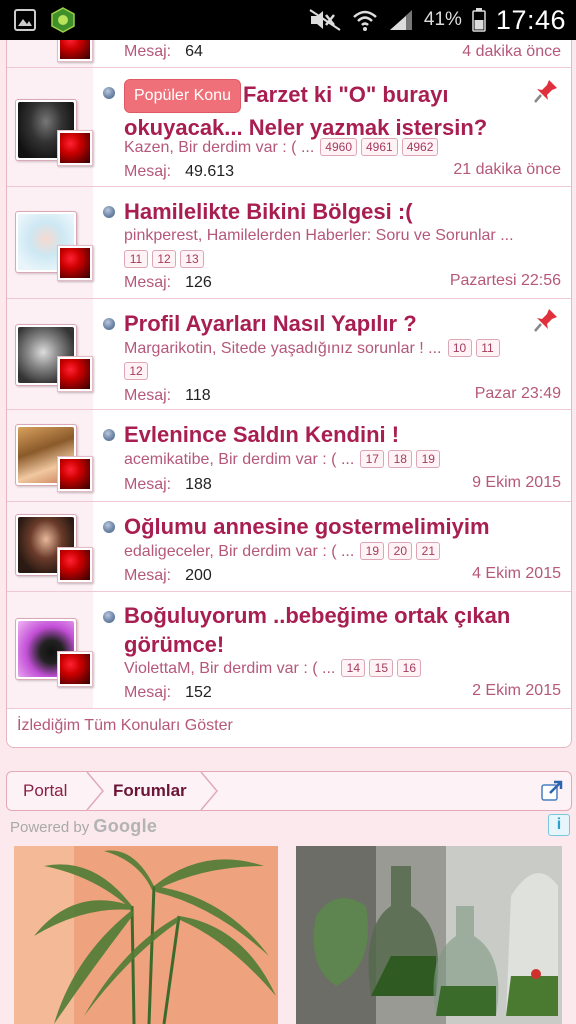  I want to click on last-post-time: Pazartesi 22:56, so click(505, 280).